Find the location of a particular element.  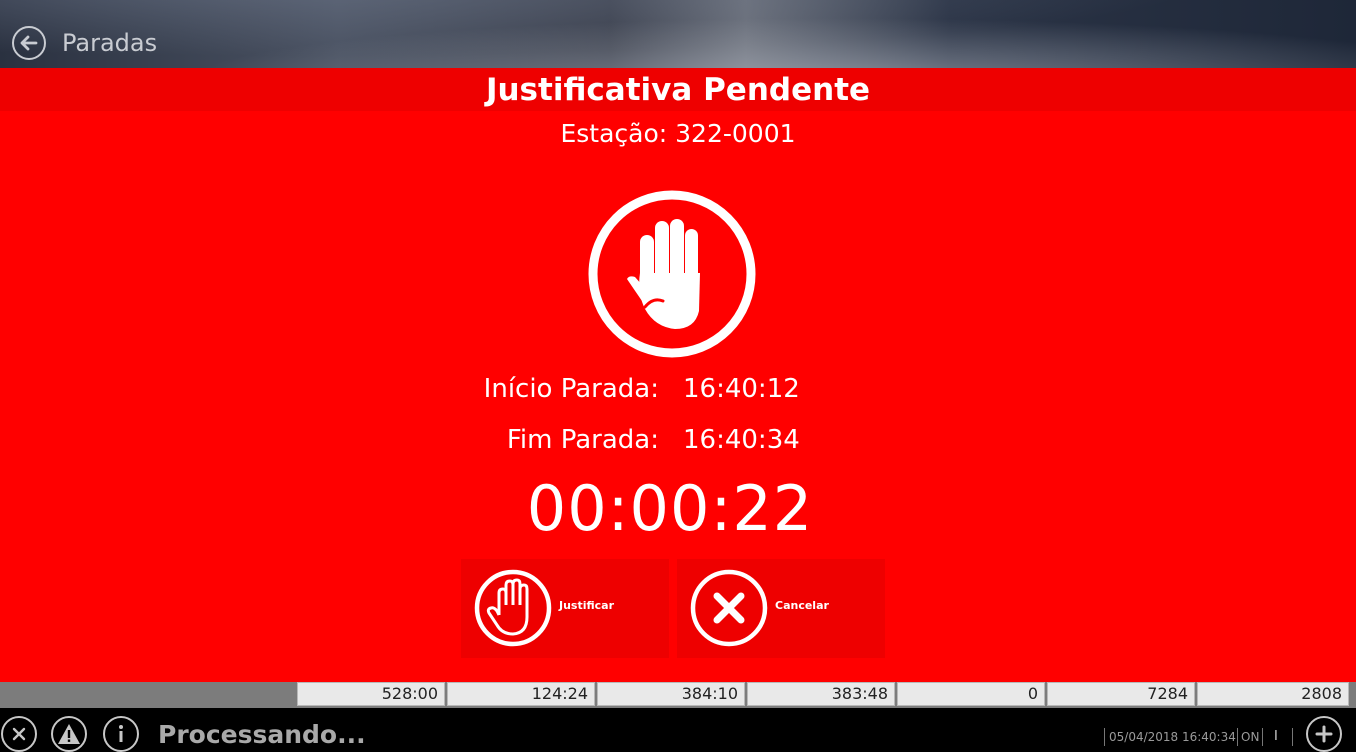

info-icon is located at coordinates (121, 733).